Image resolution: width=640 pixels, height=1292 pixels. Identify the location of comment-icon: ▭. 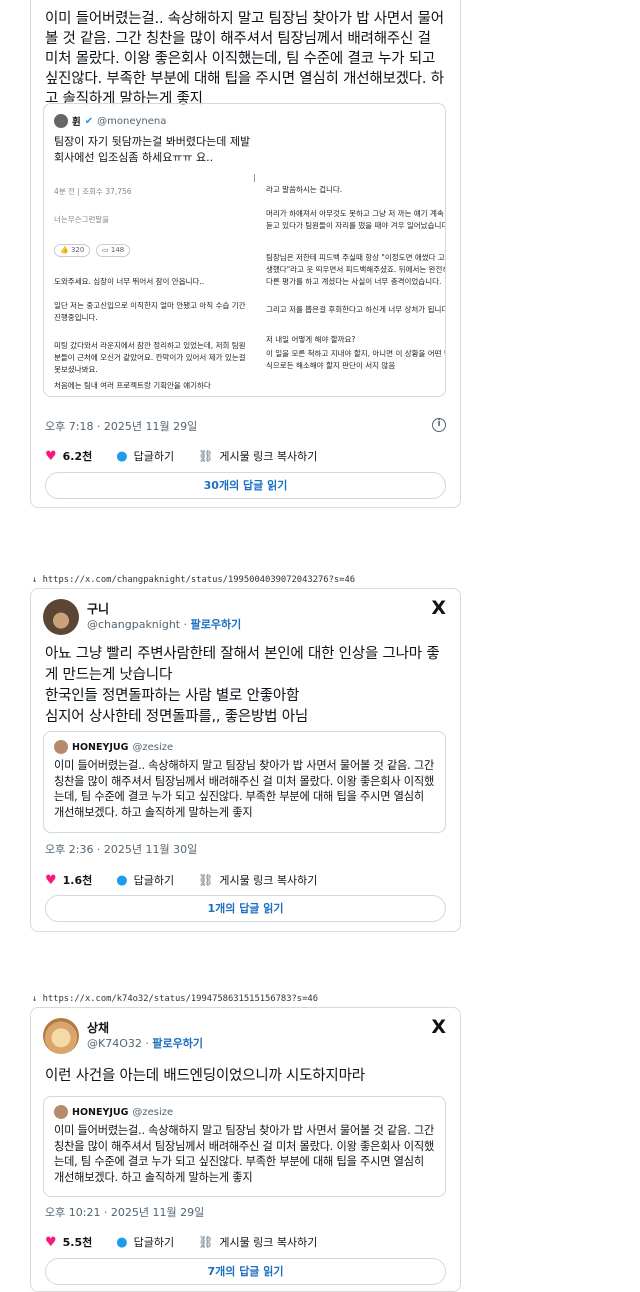
(105, 250).